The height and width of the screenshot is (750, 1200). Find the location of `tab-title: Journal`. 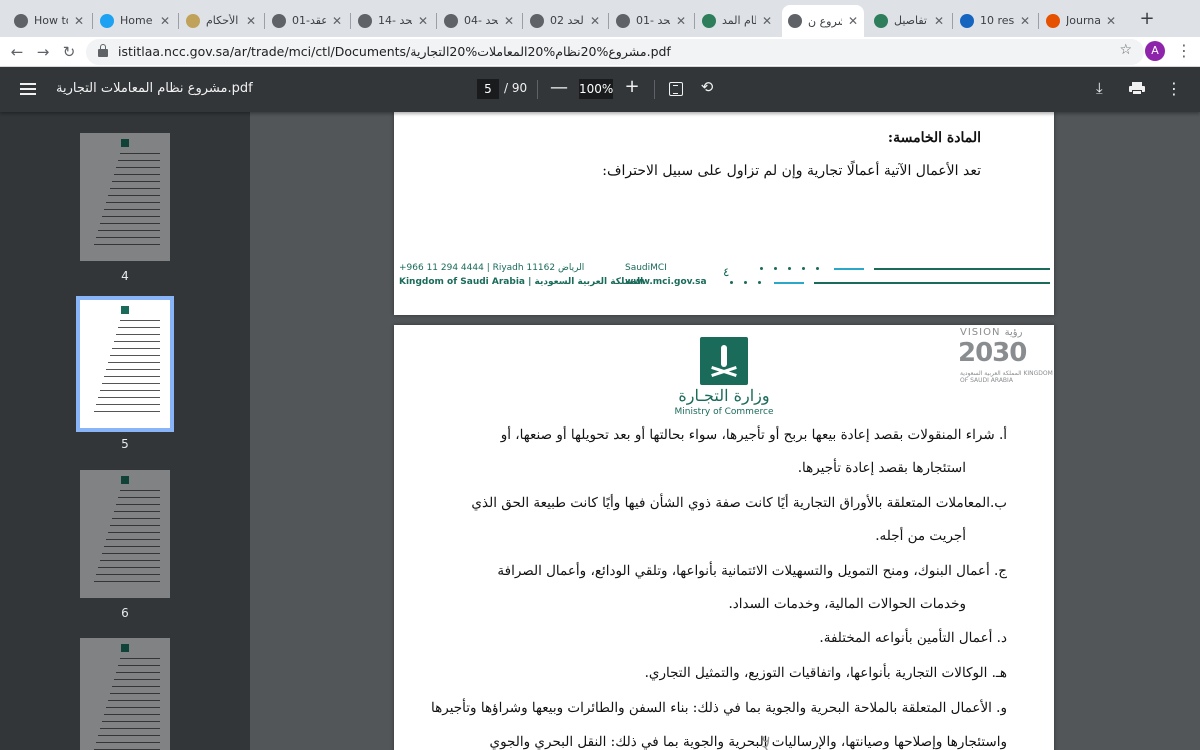

tab-title: Journal is located at coordinates (1083, 20).